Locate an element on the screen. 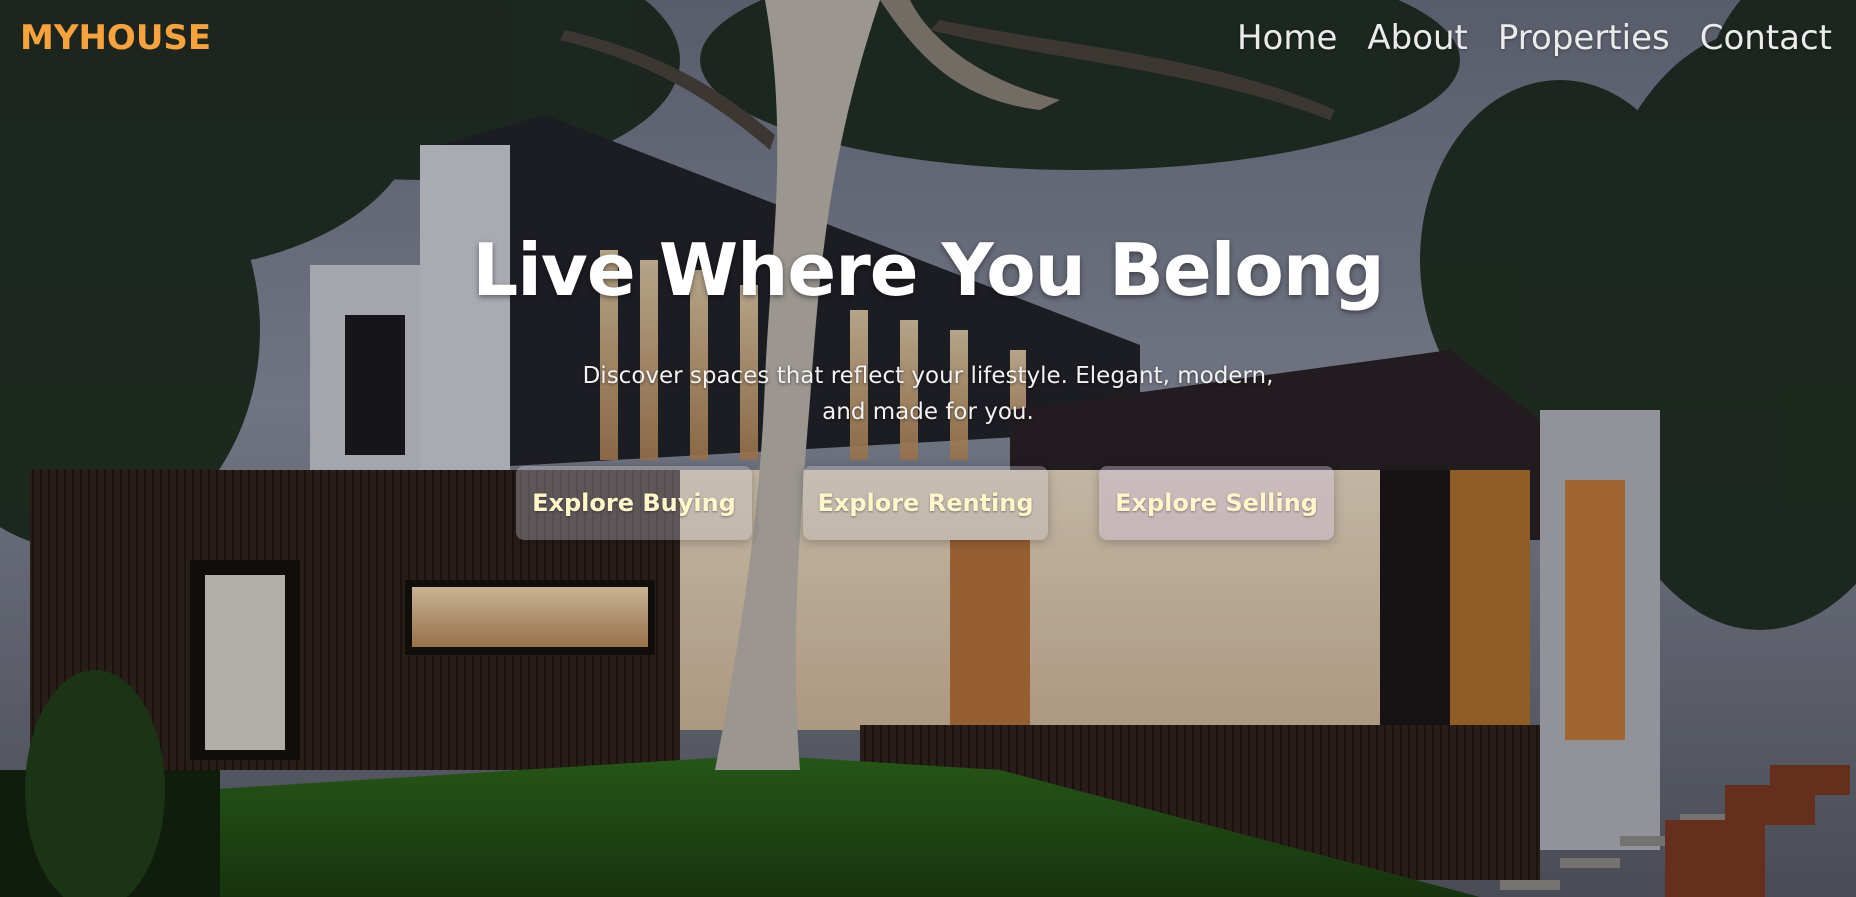 The width and height of the screenshot is (1856, 897). explore-renting-button: Explore Renting is located at coordinates (925, 503).